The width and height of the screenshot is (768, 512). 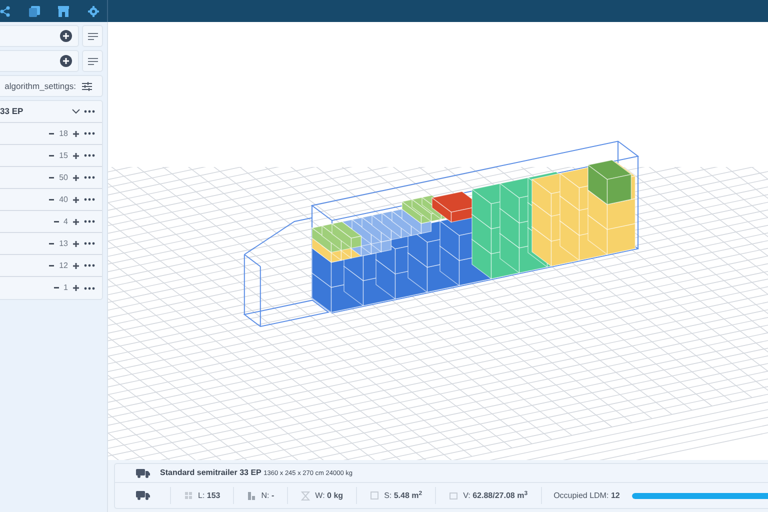 What do you see at coordinates (209, 496) in the screenshot?
I see `stat-text: L: 153` at bounding box center [209, 496].